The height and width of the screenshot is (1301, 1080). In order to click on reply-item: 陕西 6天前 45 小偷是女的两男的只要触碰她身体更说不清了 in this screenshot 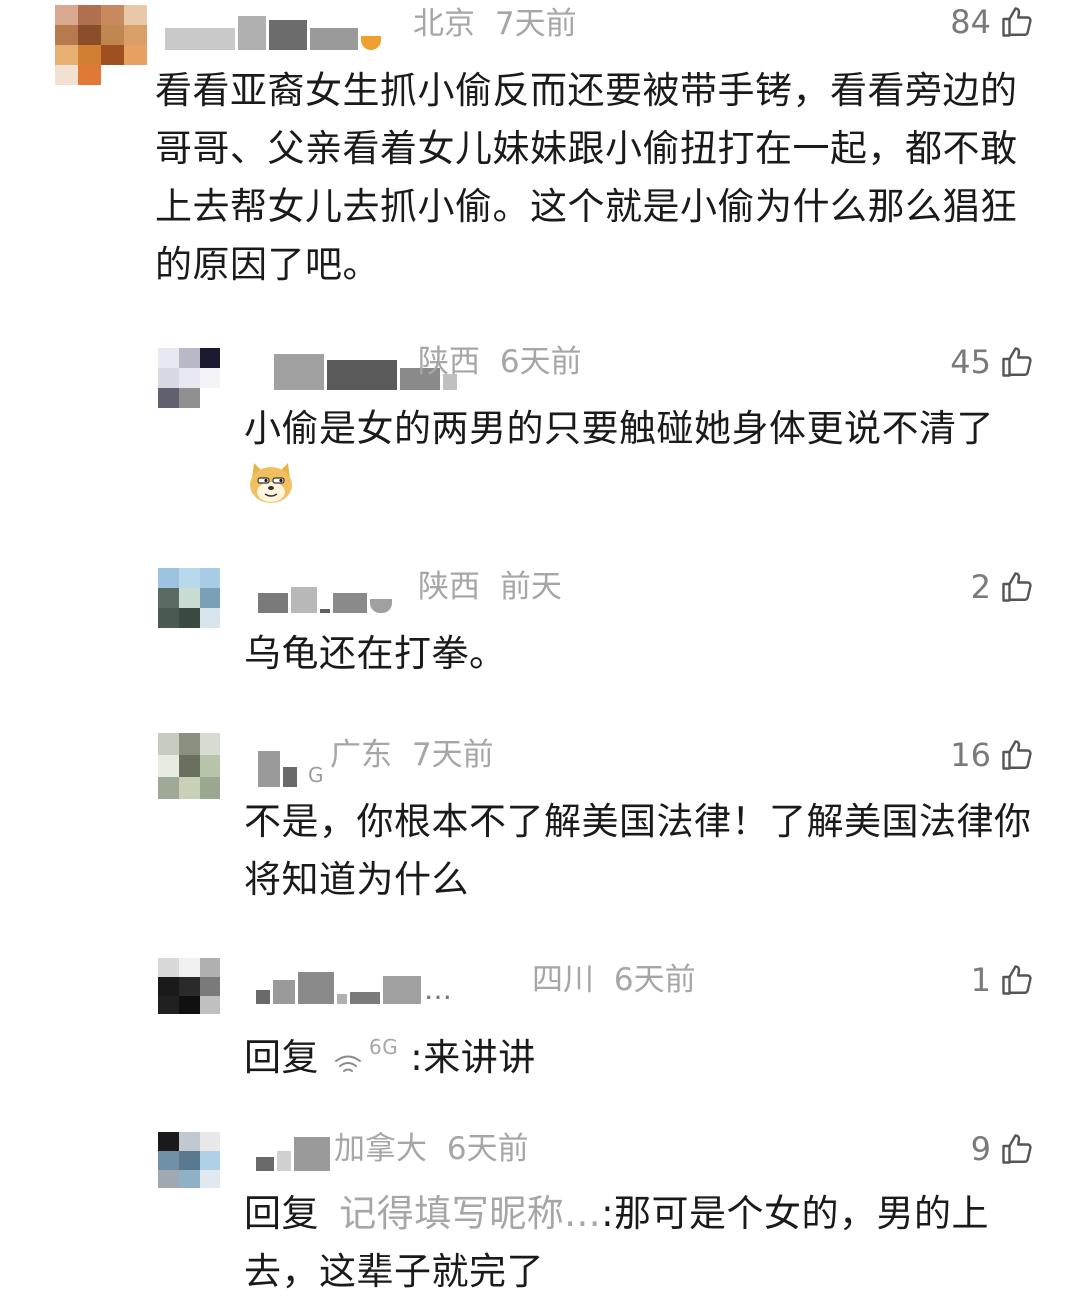, I will do `click(596, 435)`.